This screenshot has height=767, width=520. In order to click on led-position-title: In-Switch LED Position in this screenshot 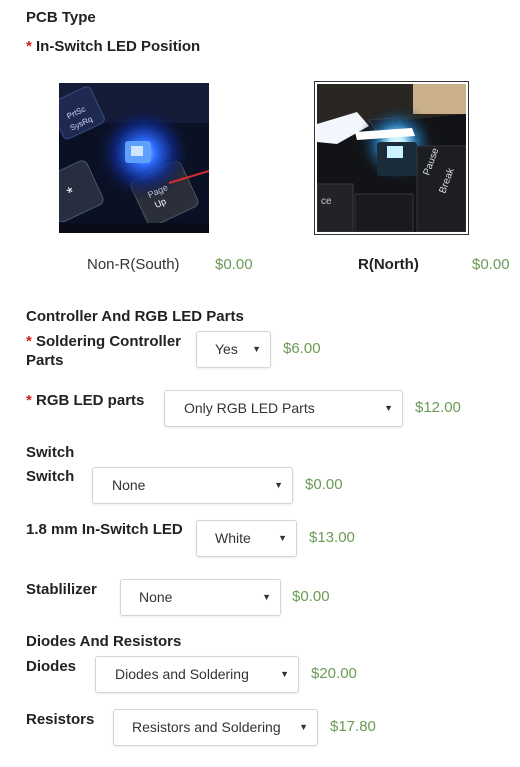, I will do `click(118, 46)`.